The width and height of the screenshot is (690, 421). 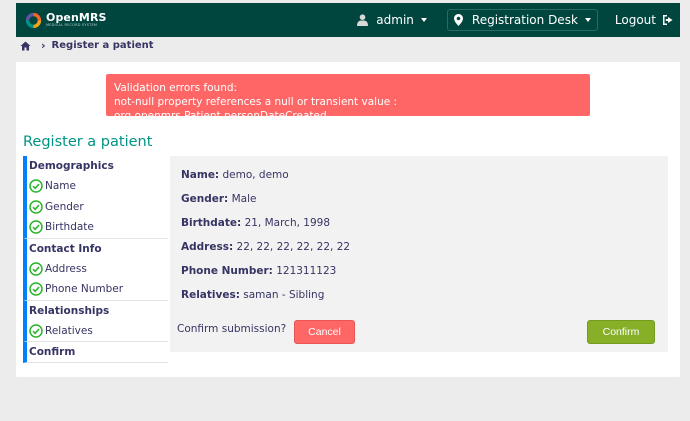 I want to click on field-value: Male, so click(x=244, y=199).